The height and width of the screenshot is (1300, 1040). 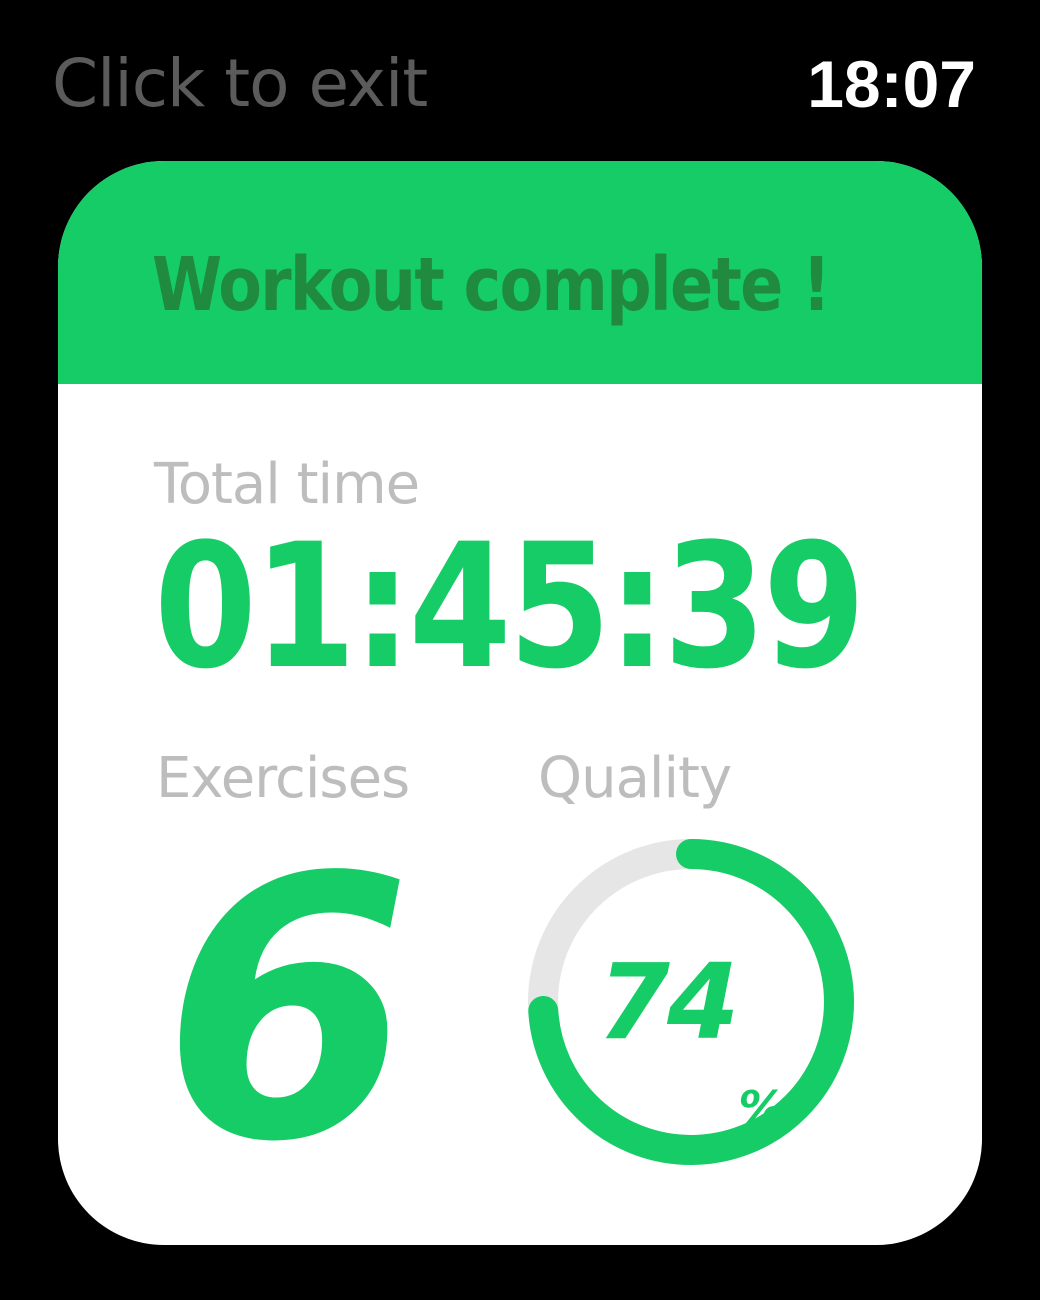 I want to click on quality-percent-unit: %, so click(x=761, y=1108).